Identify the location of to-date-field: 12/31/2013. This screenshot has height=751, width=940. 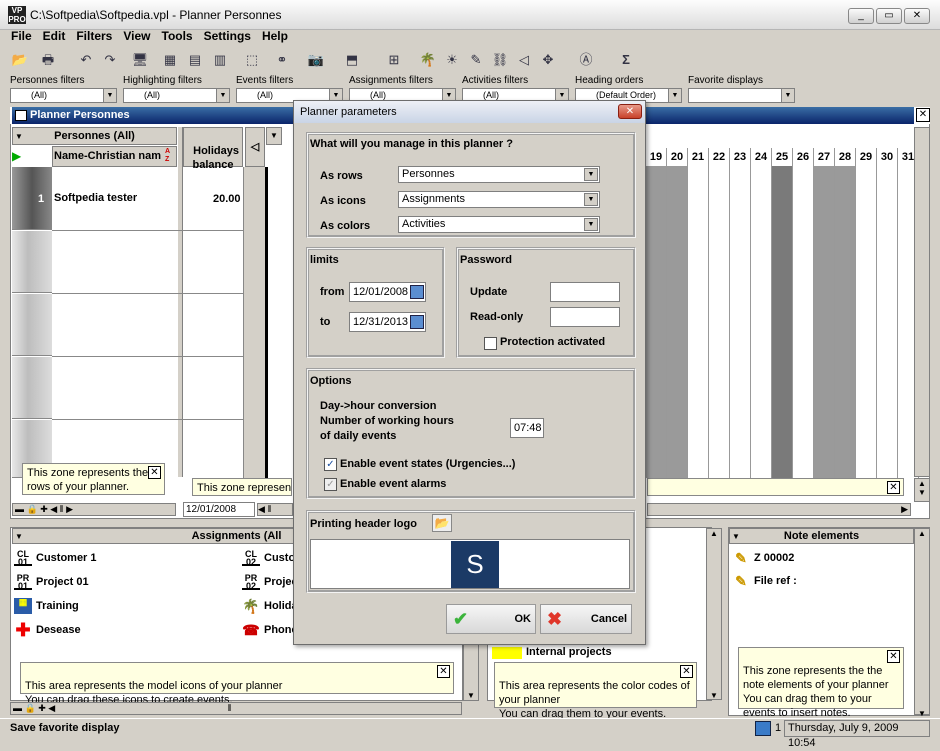
(387, 322).